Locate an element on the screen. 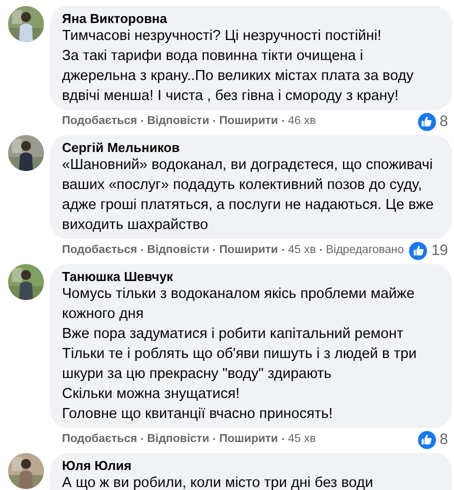 This screenshot has height=490, width=454. comment-text: виходить шахрайство is located at coordinates (135, 225).